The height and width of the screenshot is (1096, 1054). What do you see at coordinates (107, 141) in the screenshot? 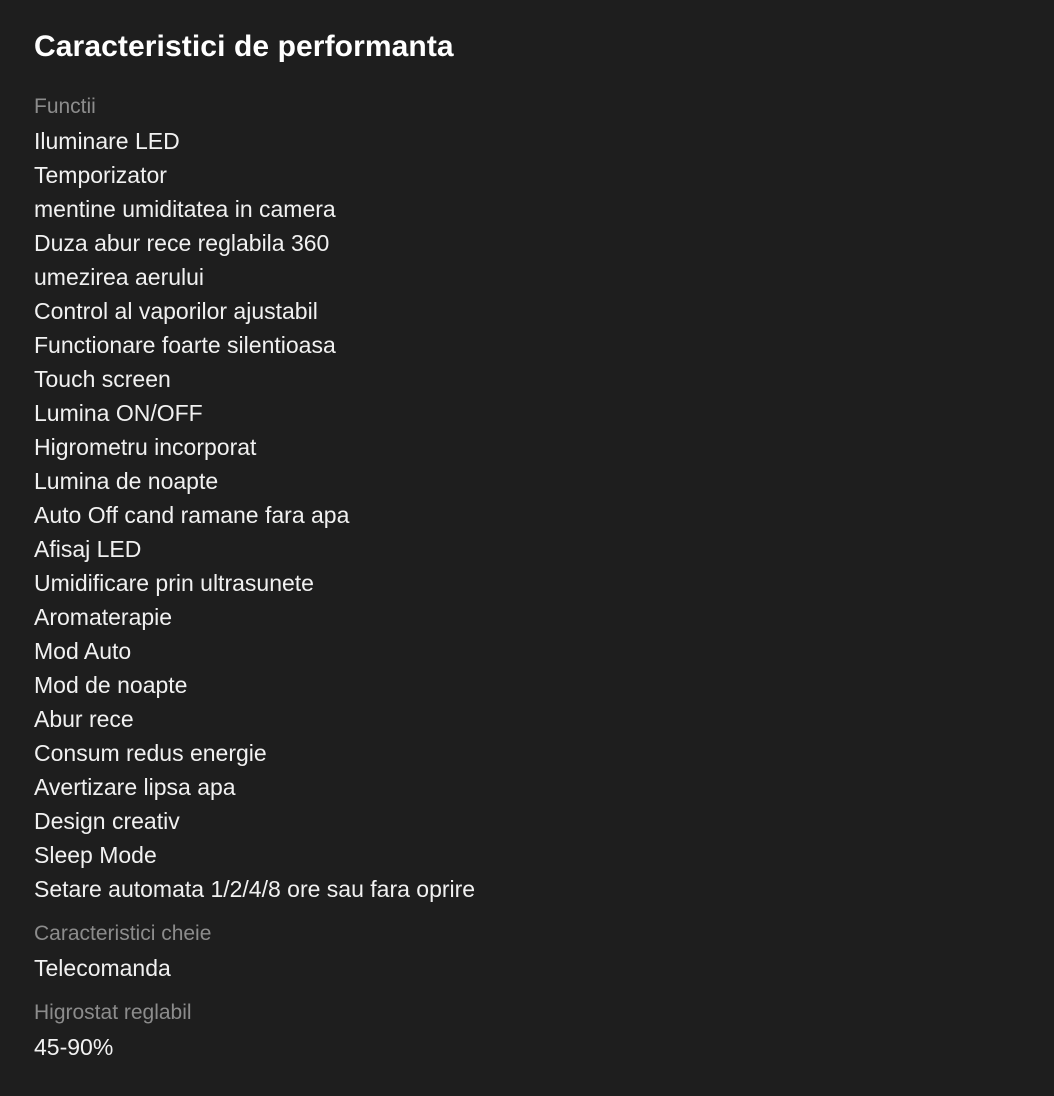
I see `spec-value-item: Iluminare LED` at bounding box center [107, 141].